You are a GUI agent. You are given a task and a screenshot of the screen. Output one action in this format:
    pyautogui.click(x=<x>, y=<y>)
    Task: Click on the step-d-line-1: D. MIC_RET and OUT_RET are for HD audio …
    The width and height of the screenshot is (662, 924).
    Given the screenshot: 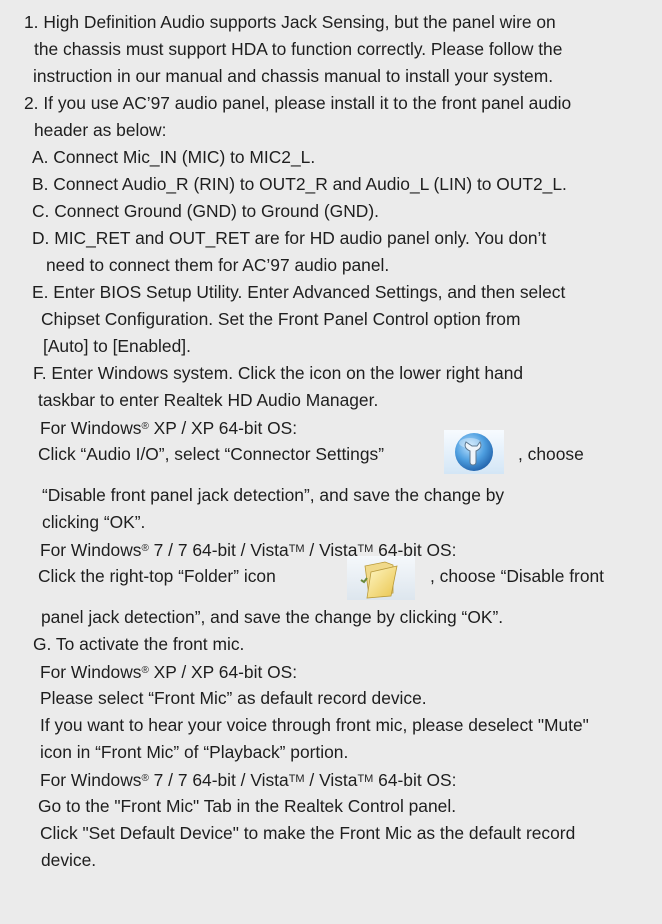 What is the action you would take?
    pyautogui.click(x=289, y=238)
    